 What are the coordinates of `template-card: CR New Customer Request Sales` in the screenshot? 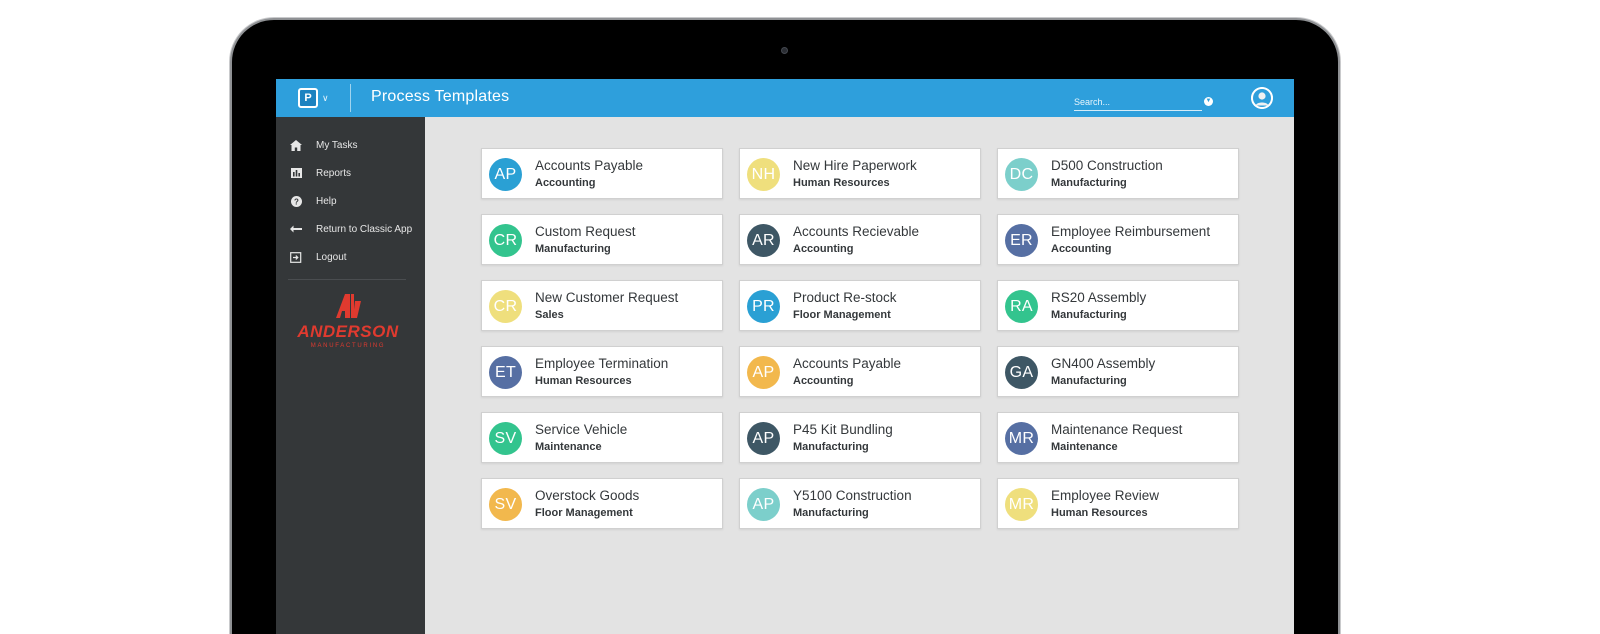 It's located at (602, 305).